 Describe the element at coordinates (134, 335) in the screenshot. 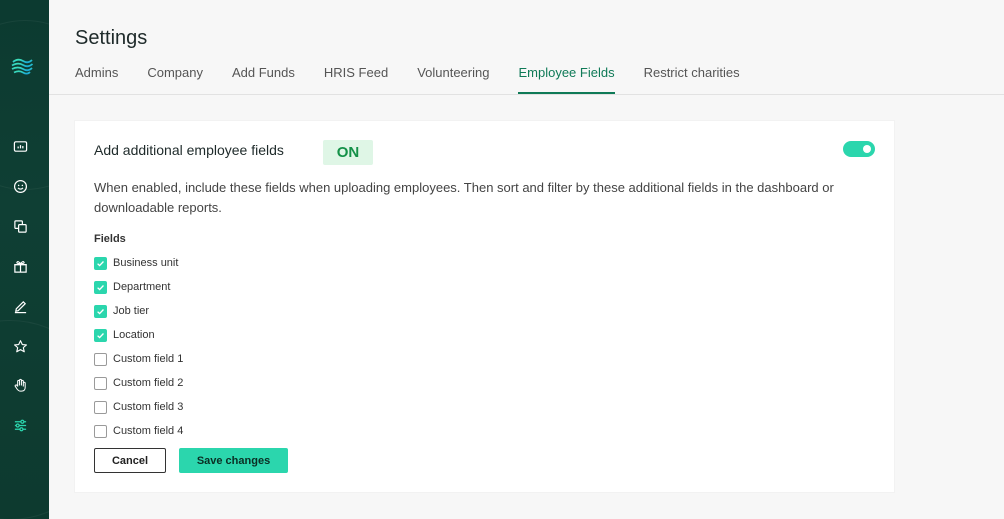

I see `field-label: Location` at that location.